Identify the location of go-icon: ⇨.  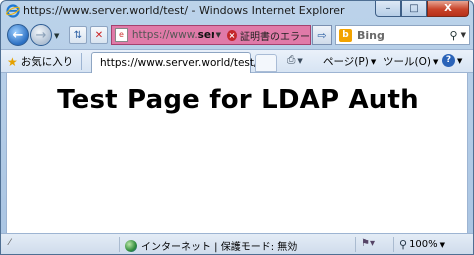
(322, 35).